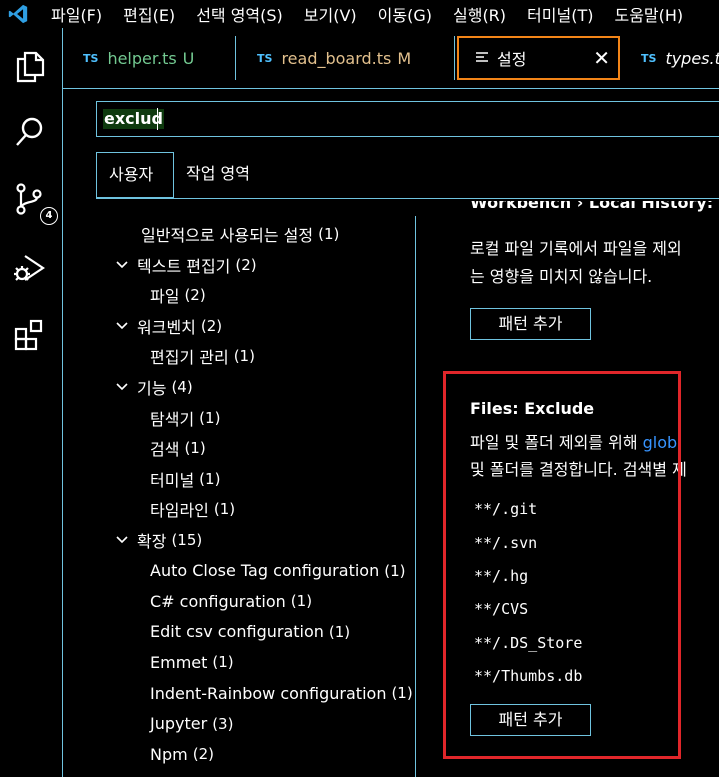 The height and width of the screenshot is (777, 719). What do you see at coordinates (648, 14) in the screenshot?
I see `menu-help: 도움말(H)` at bounding box center [648, 14].